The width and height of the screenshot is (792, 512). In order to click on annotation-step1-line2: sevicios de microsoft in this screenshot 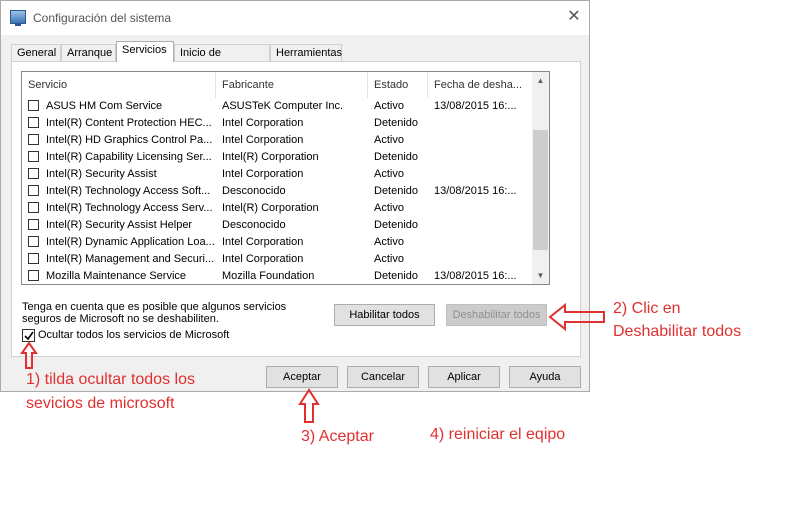, I will do `click(100, 403)`.